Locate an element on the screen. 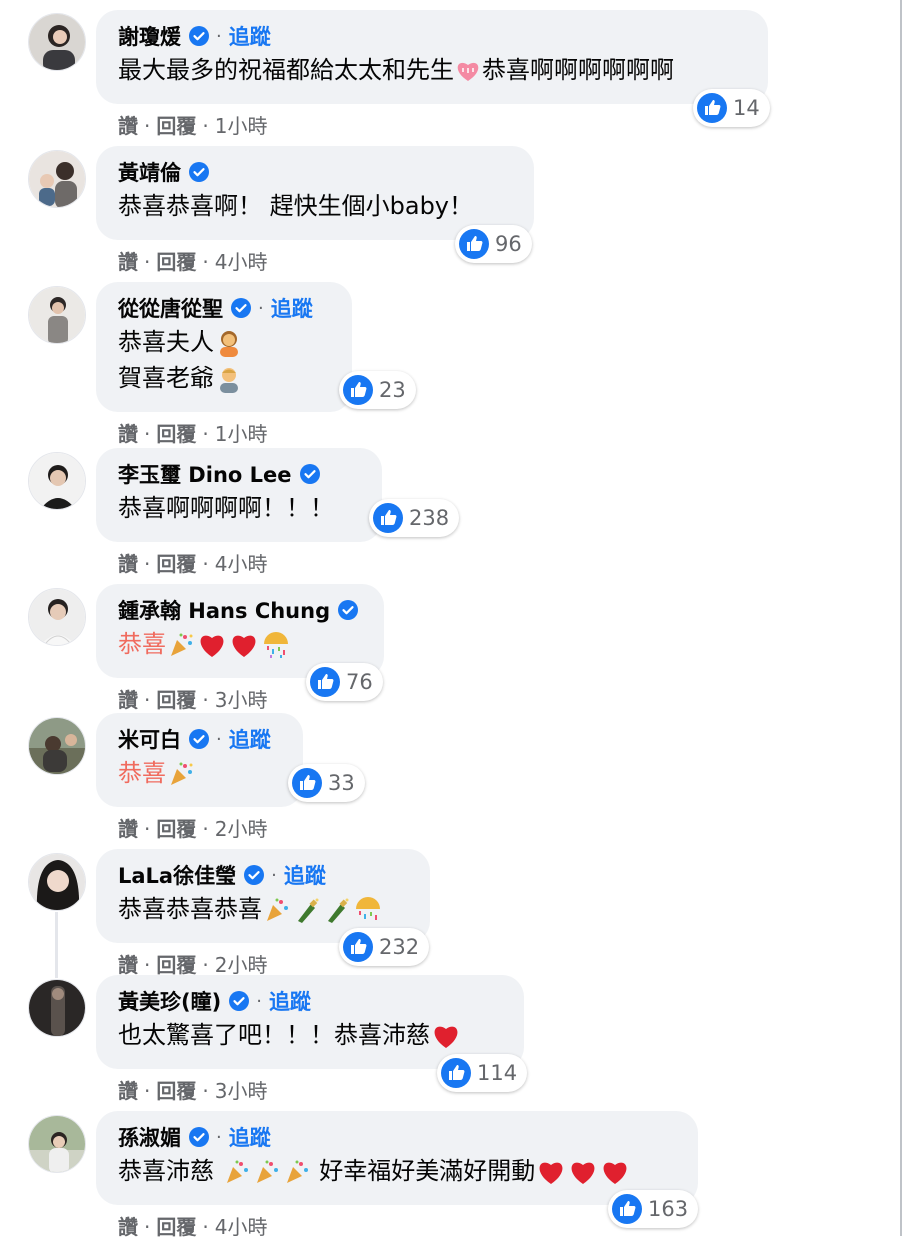 This screenshot has height=1240, width=902. author-name: 米可白 is located at coordinates (149, 739).